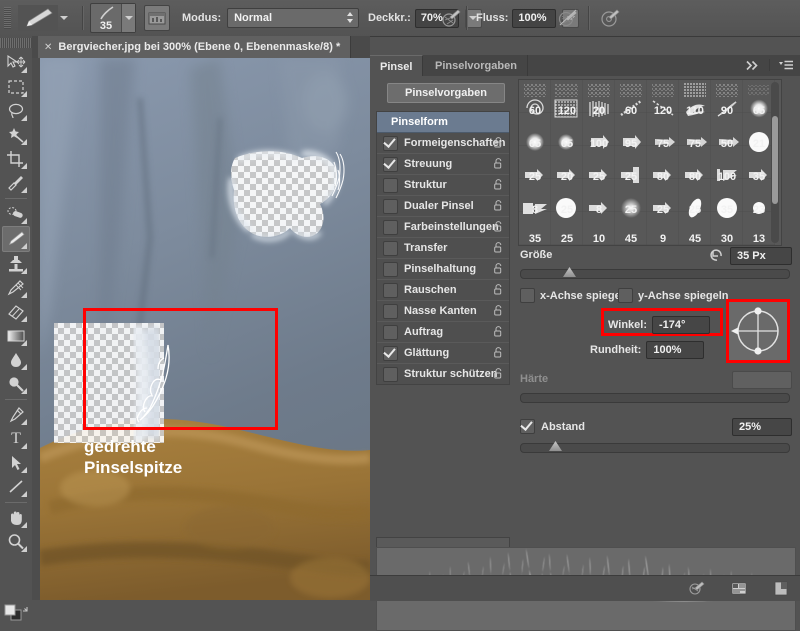 This screenshot has width=800, height=631. I want to click on sidebar-item-eyedropper-tool, so click(16, 183).